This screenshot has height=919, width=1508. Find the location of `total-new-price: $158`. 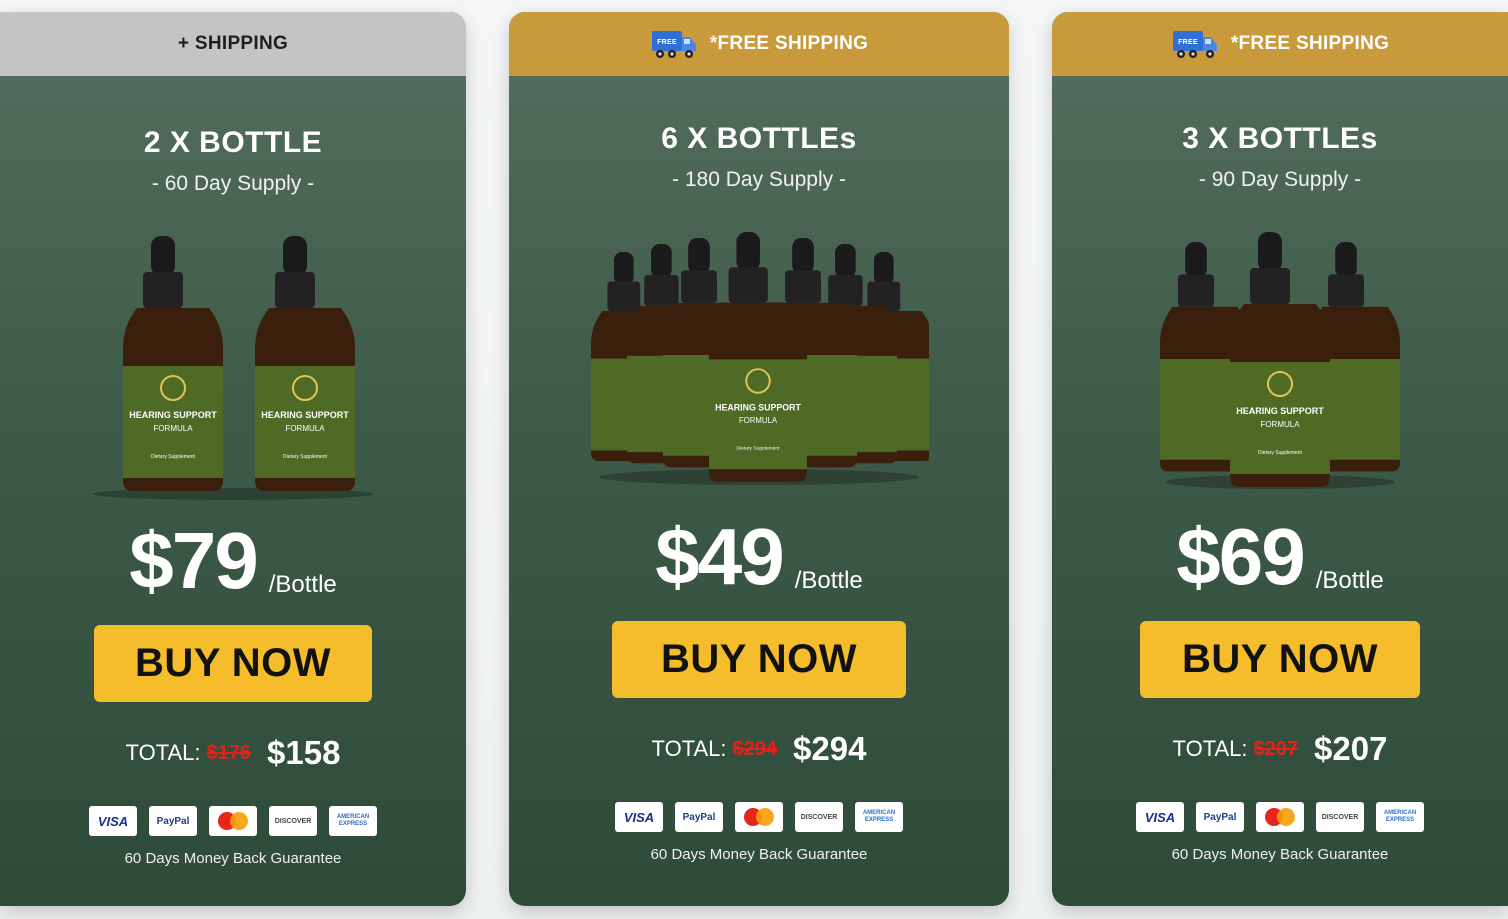

total-new-price: $158 is located at coordinates (304, 752).